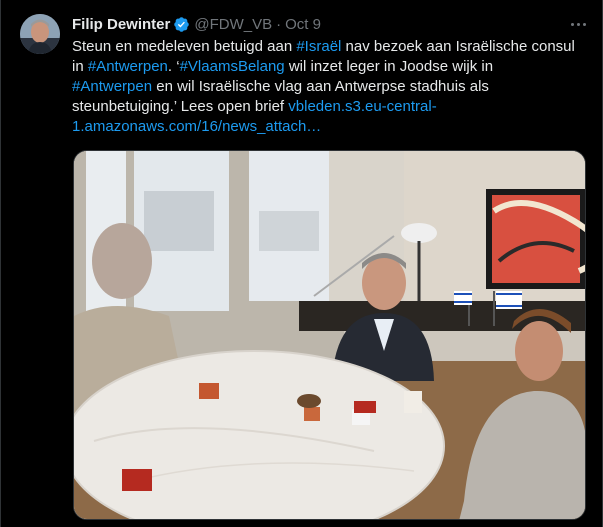 The width and height of the screenshot is (603, 527). I want to click on hashtag-link: #Israël, so click(318, 46).